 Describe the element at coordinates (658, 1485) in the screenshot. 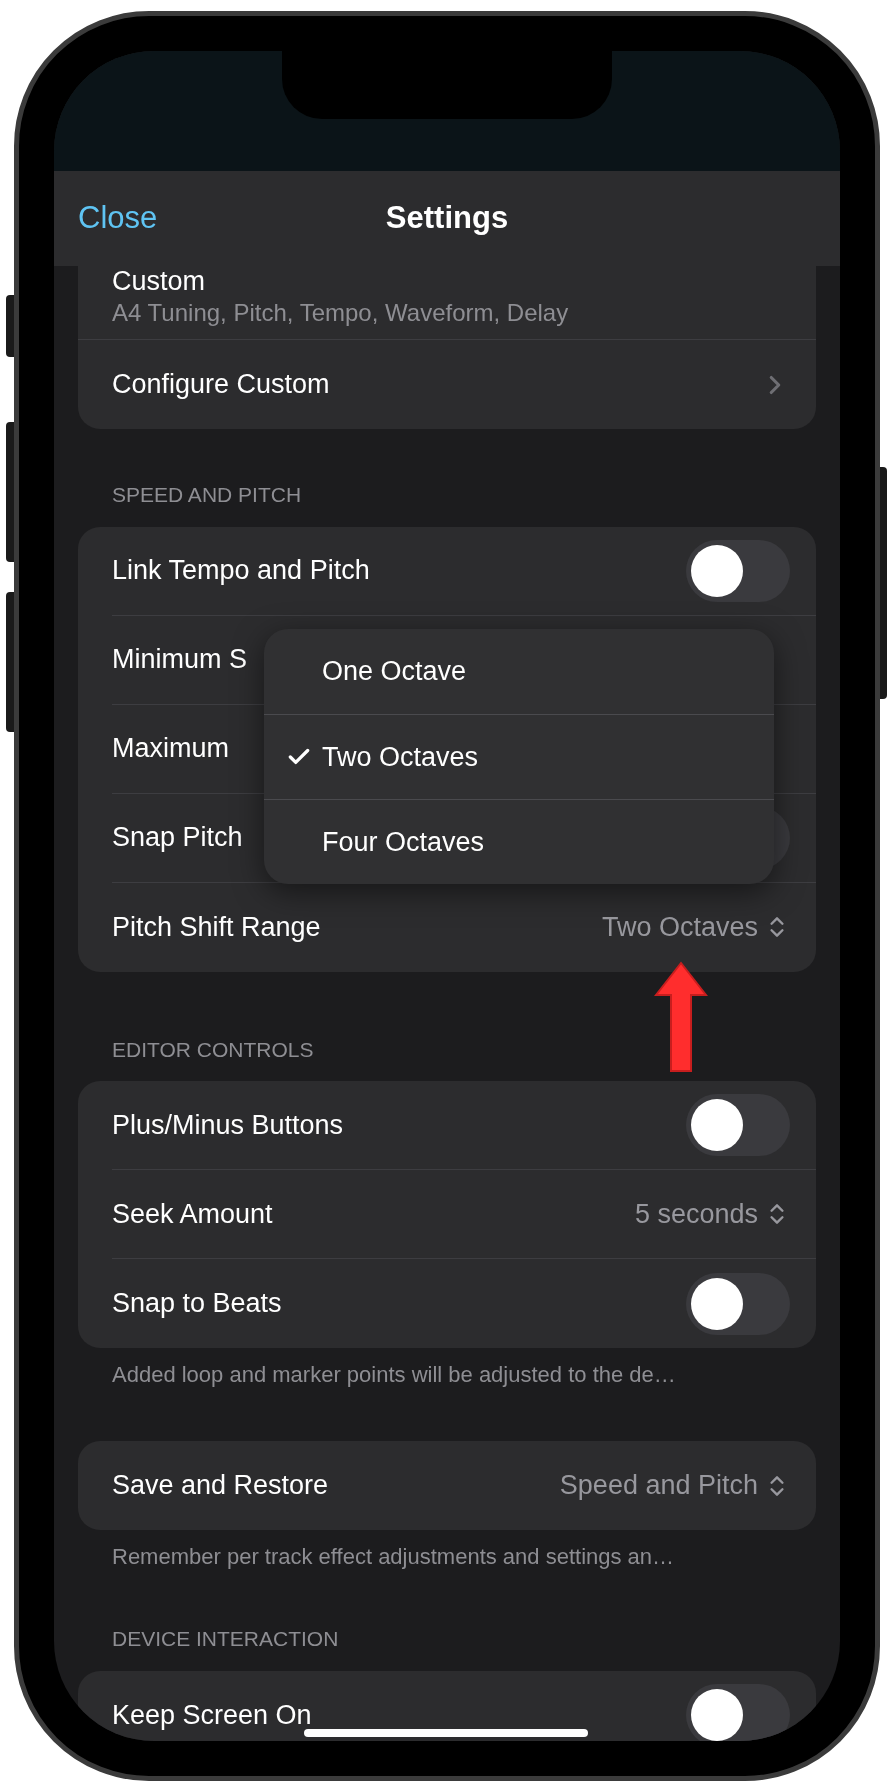

I see `menu-value: Speed and Pitch` at that location.